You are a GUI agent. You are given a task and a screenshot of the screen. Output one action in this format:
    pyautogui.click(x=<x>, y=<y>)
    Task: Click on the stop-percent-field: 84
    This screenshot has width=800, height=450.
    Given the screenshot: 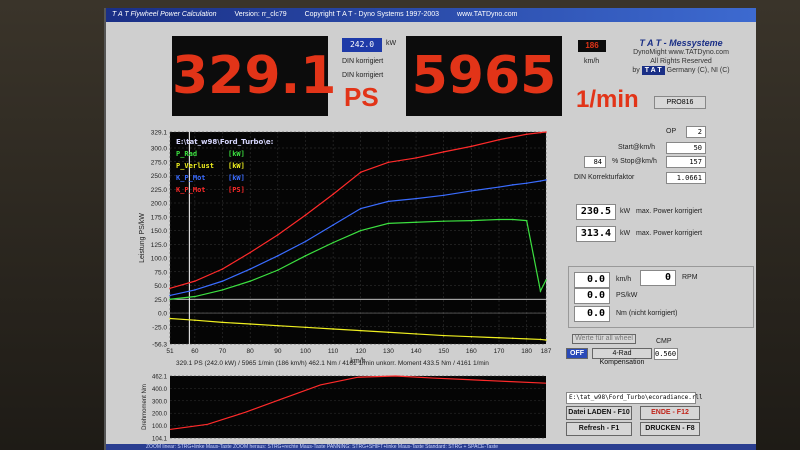 What is the action you would take?
    pyautogui.click(x=595, y=162)
    